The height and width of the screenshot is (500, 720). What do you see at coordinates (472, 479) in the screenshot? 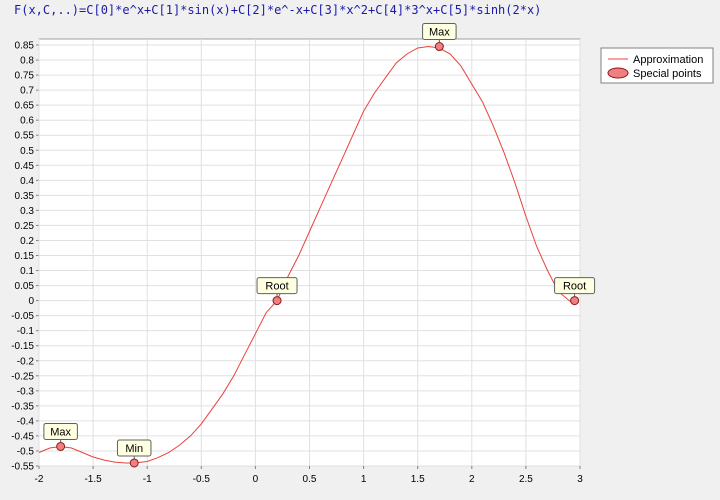
I see `x-tick-label: 2` at bounding box center [472, 479].